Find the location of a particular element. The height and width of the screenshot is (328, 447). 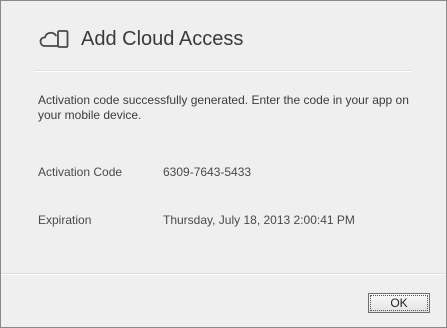

footer-divider is located at coordinates (223, 274).